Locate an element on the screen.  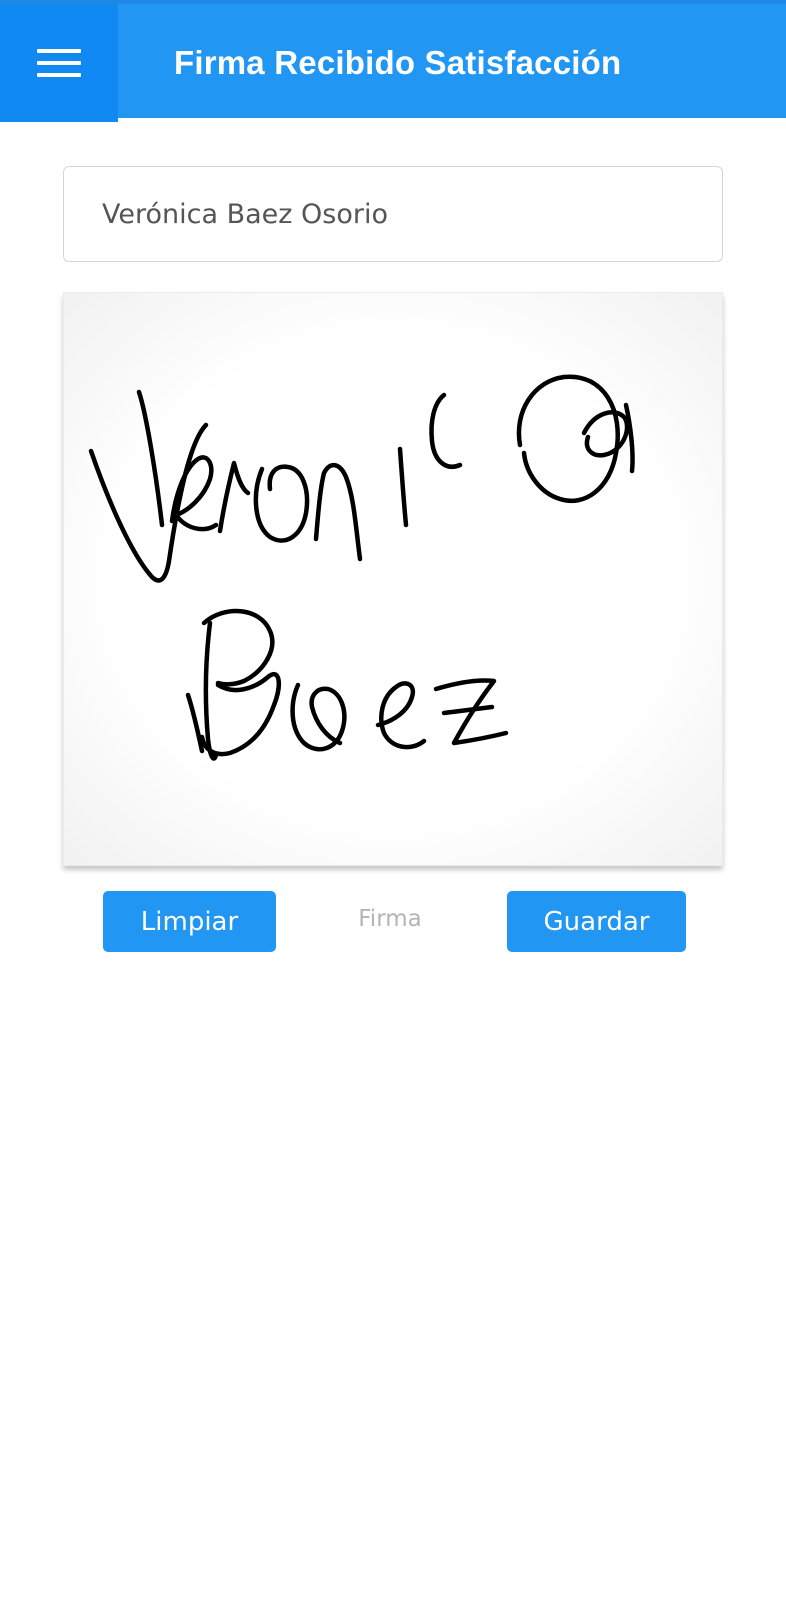
clear-button: Limpiar is located at coordinates (189, 921).